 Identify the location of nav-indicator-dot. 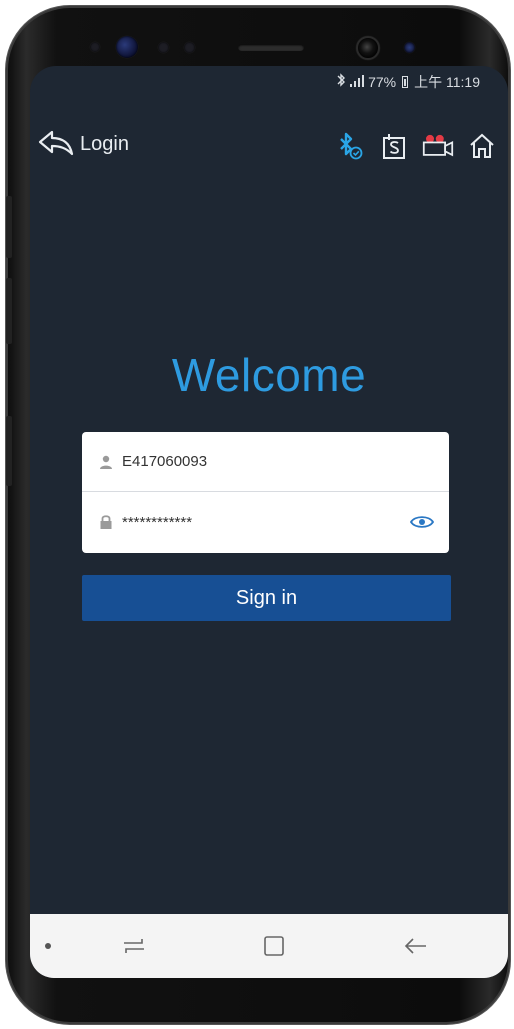
(48, 946).